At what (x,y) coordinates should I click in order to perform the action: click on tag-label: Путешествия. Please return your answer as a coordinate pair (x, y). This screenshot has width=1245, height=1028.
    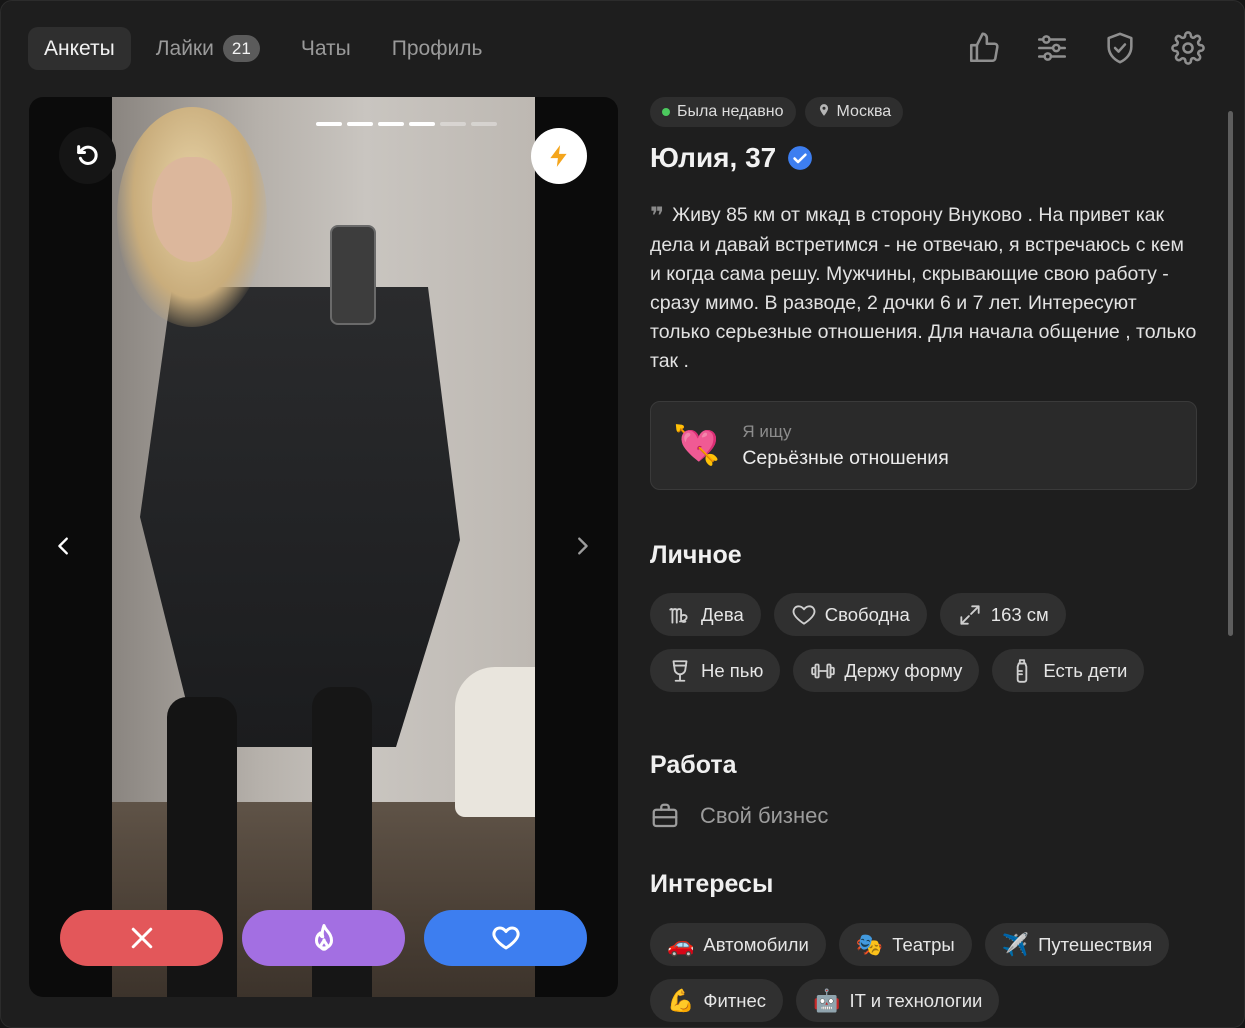
    Looking at the image, I should click on (1095, 944).